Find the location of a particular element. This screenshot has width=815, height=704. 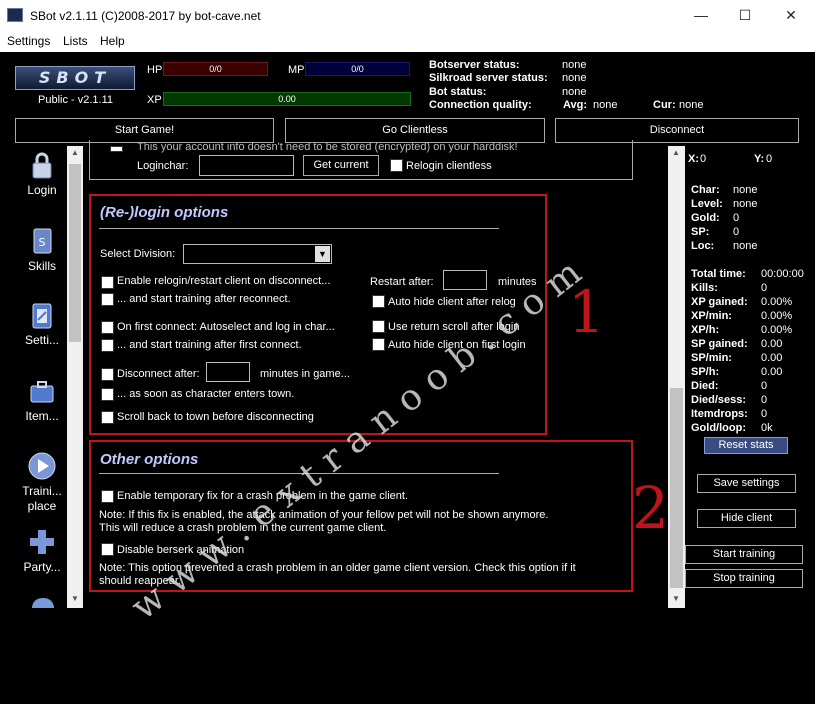

died-value: 0 is located at coordinates (764, 386).